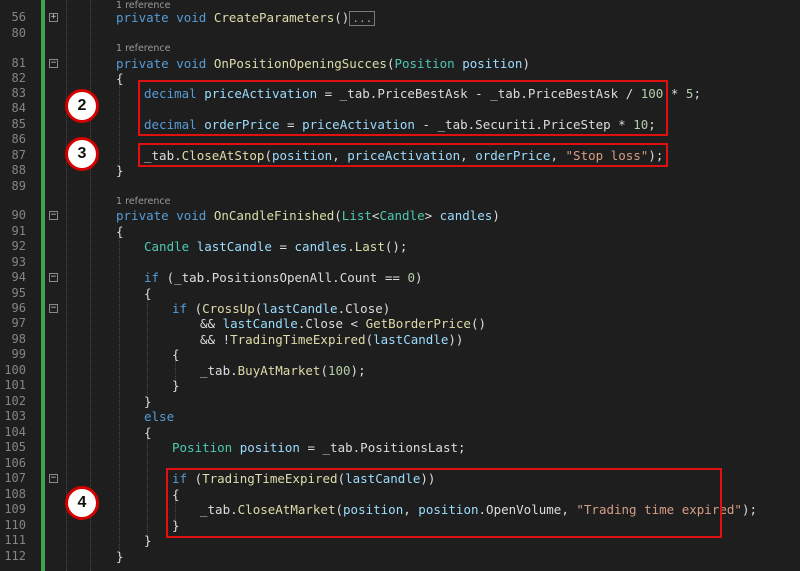 This screenshot has width=800, height=571. What do you see at coordinates (228, 308) in the screenshot?
I see `method-name: CrossUp` at bounding box center [228, 308].